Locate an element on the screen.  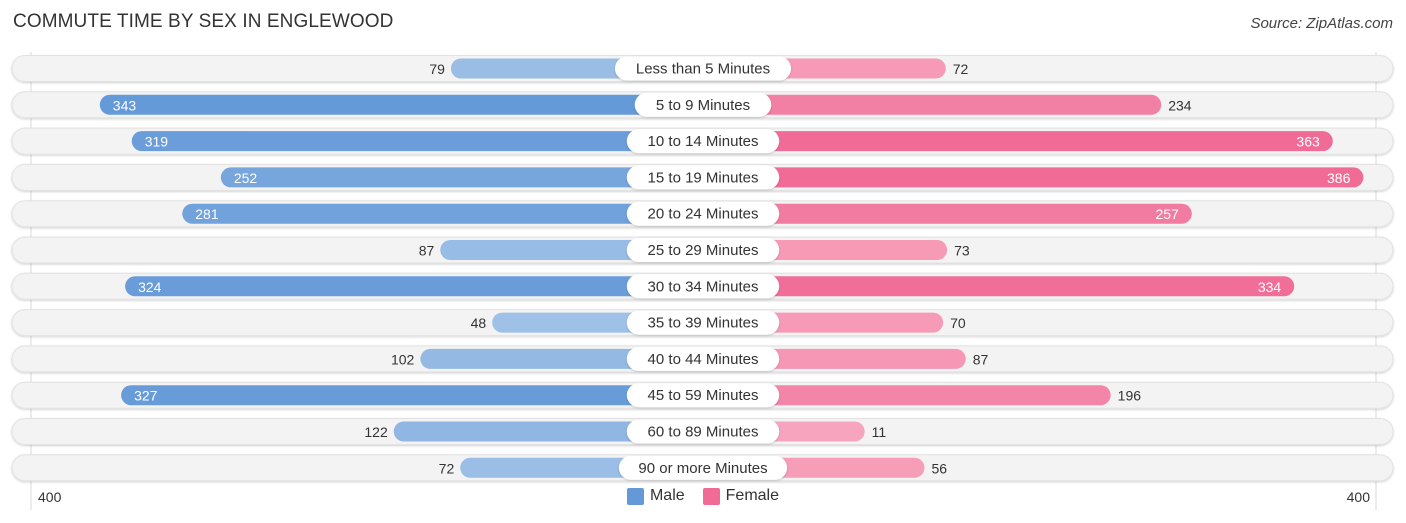
chart-row: 48 70 35 to 39 Minutes is located at coordinates (702, 323).